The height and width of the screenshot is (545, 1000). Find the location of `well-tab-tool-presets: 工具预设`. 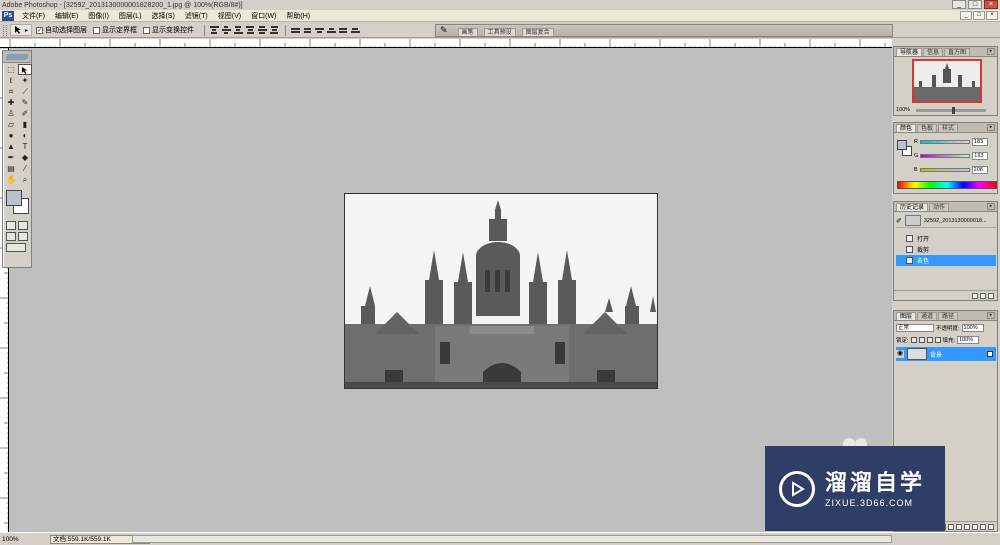

well-tab-tool-presets: 工具预设 is located at coordinates (499, 32).